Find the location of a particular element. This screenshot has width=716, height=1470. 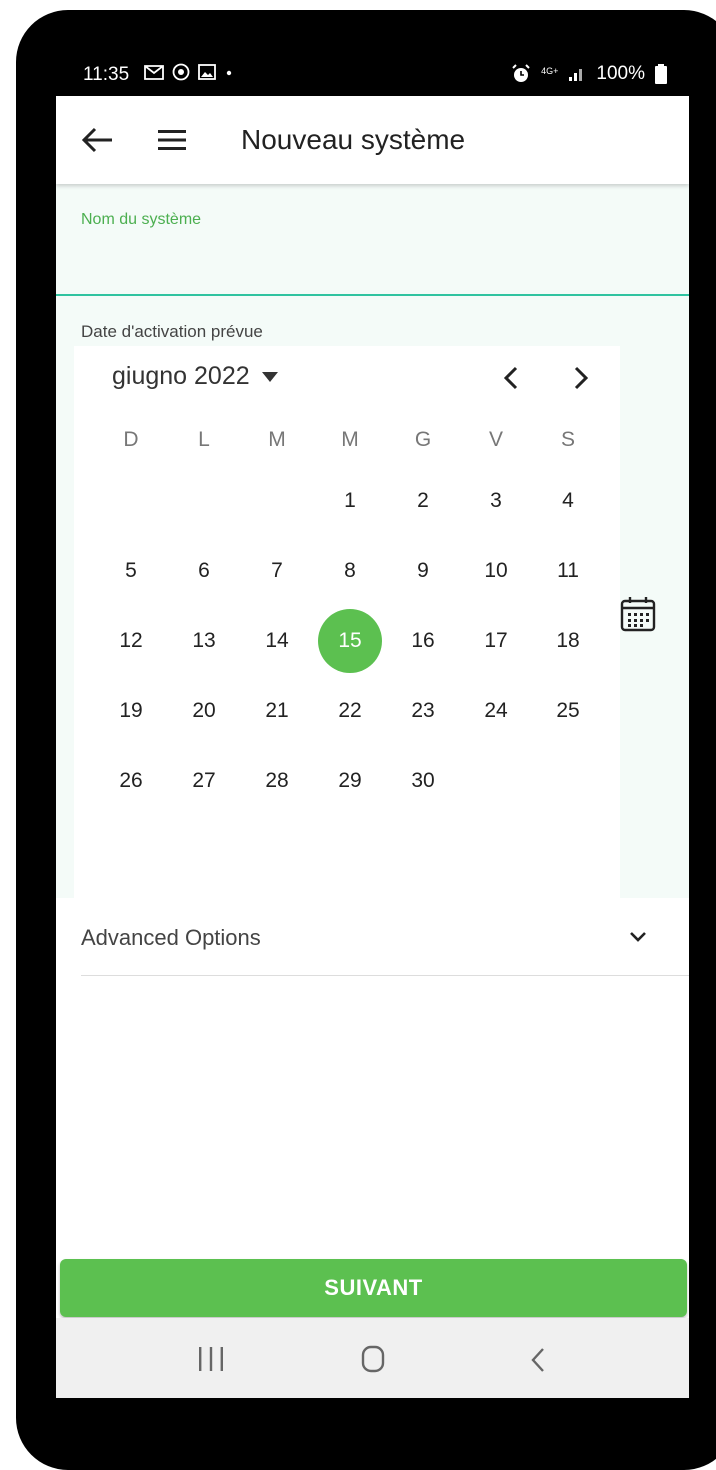

calendar-day: 18 is located at coordinates (568, 641).